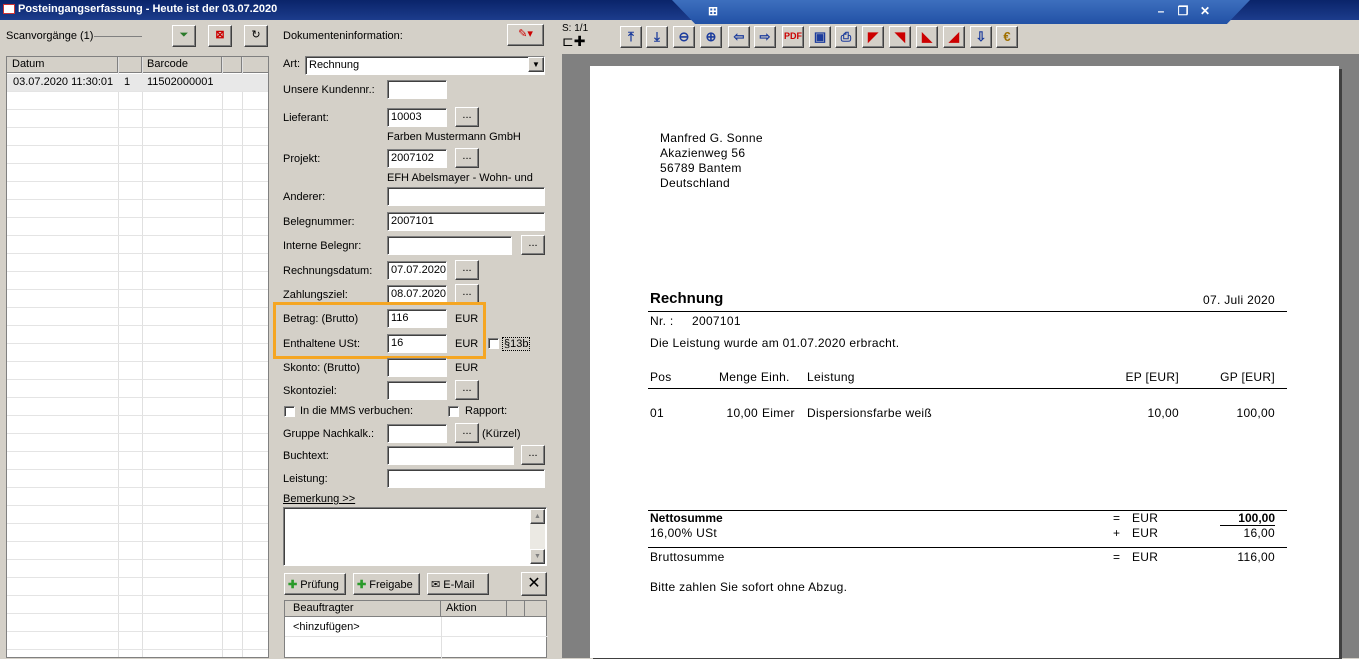 This screenshot has width=1359, height=659. Describe the element at coordinates (417, 270) in the screenshot. I see `rechnungsdatum-field: 07.07.2020` at that location.